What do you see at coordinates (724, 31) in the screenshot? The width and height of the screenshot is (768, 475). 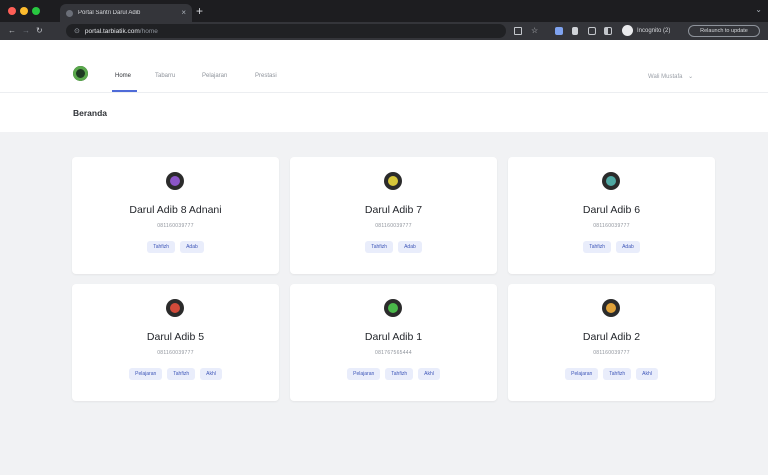 I see `relaunch-update-button: Relaunch to update` at bounding box center [724, 31].